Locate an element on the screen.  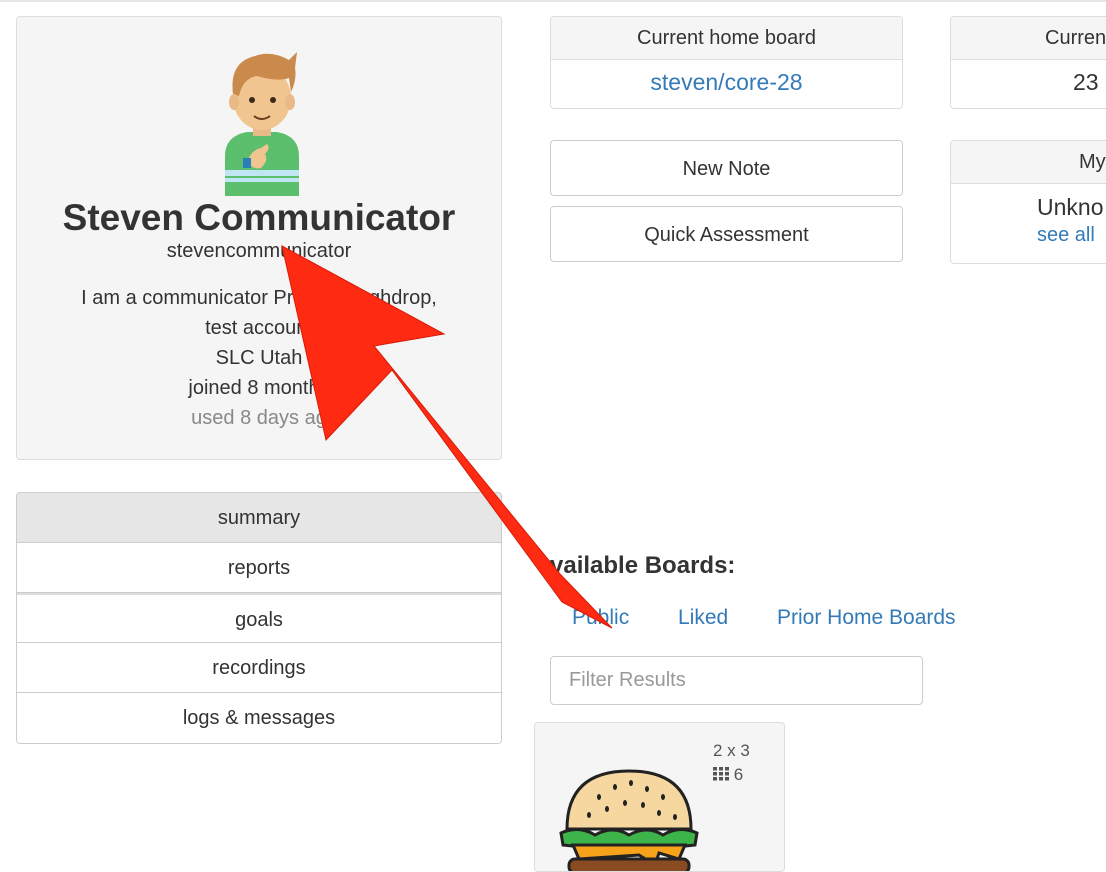
quick-assessment-button: Quick Assessment is located at coordinates (726, 234).